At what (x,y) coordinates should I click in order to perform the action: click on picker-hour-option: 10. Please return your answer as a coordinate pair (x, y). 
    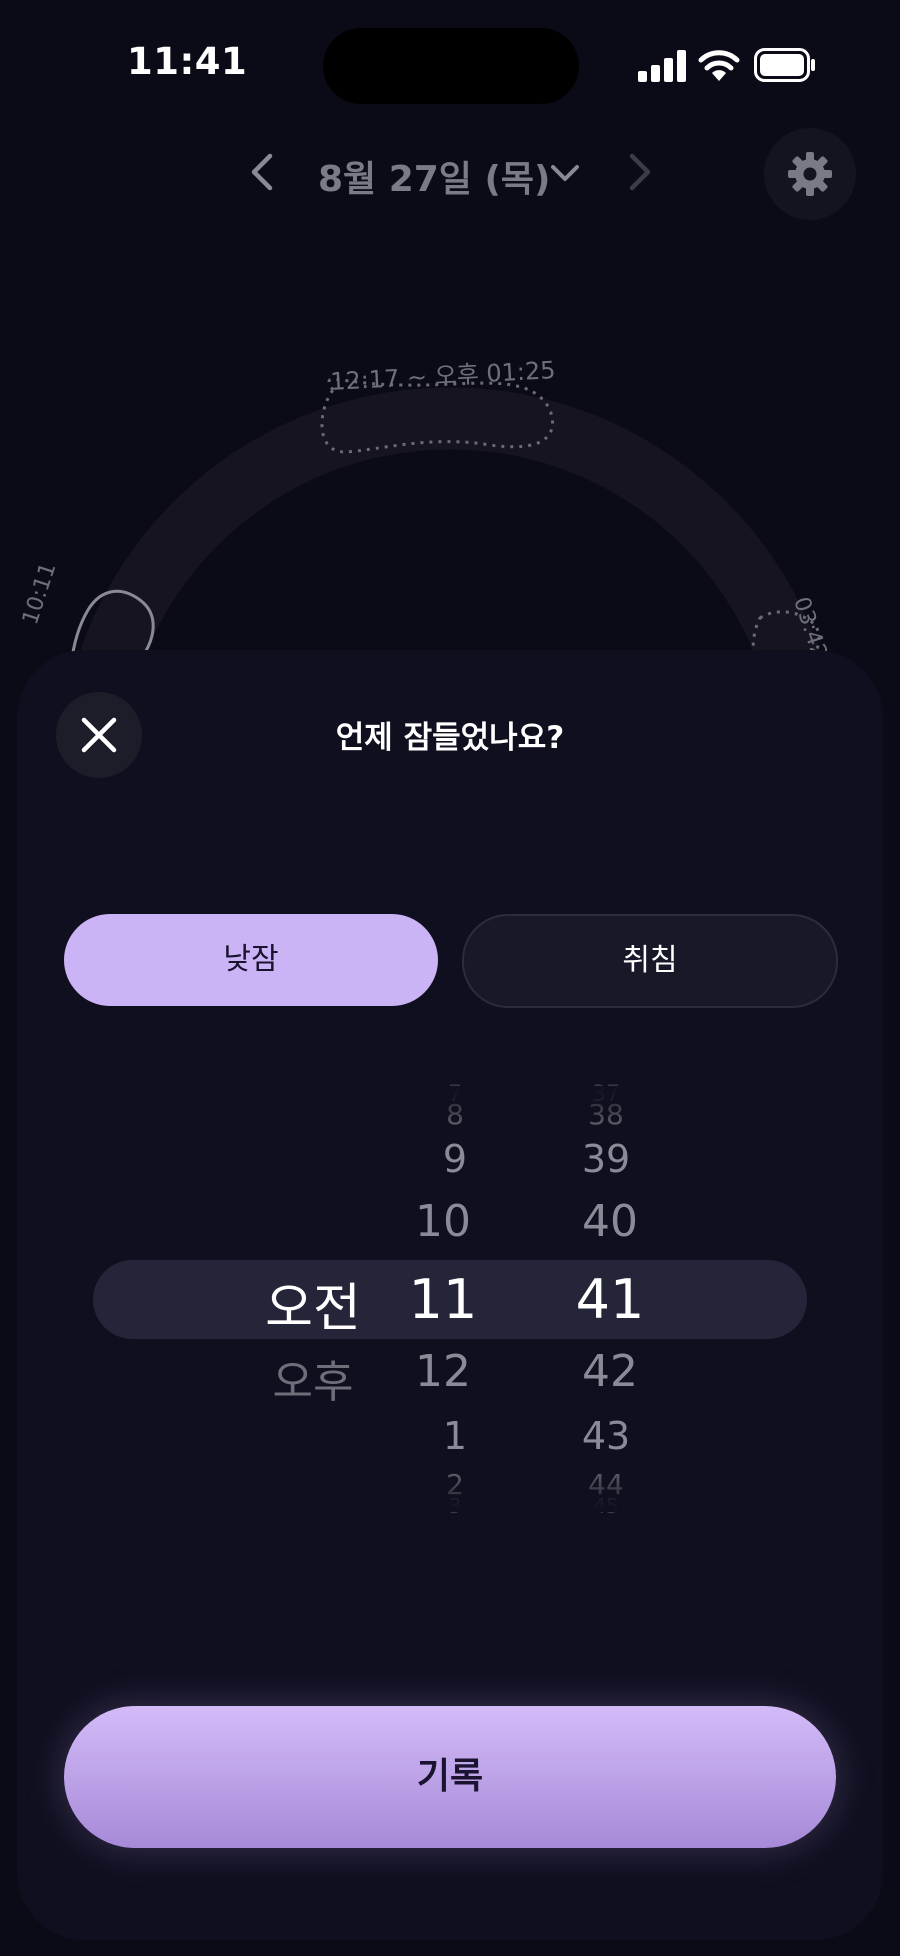
    Looking at the image, I should click on (443, 1221).